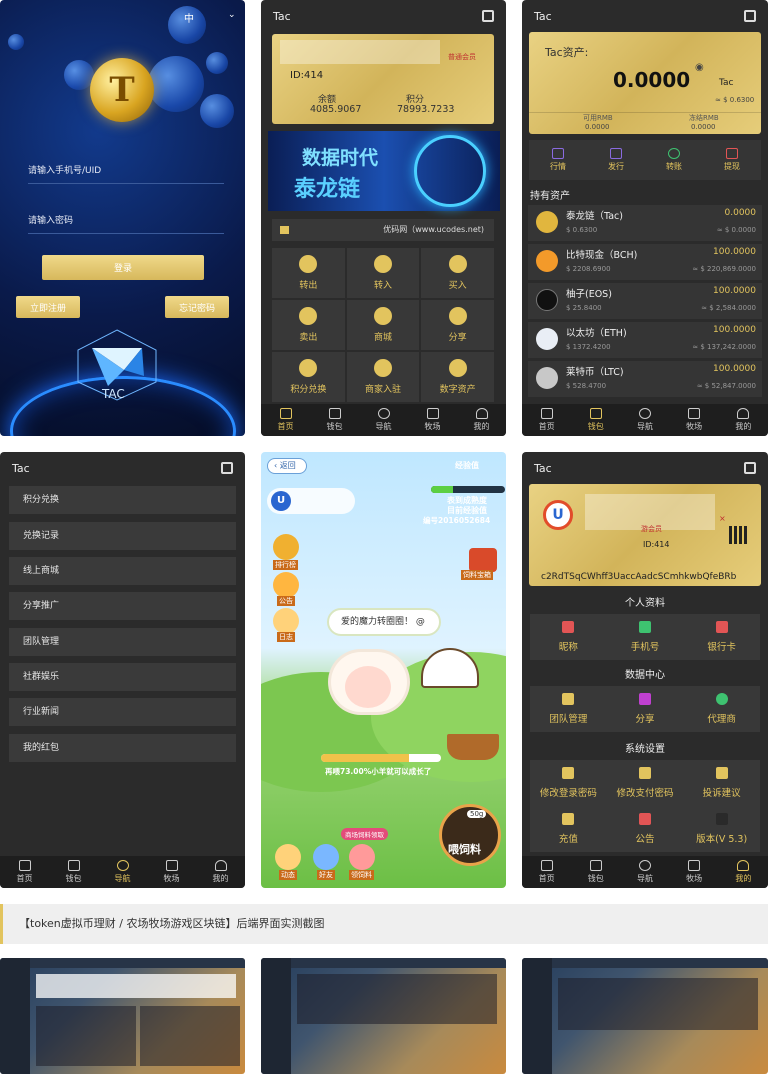 The image size is (768, 1082). I want to click on trophy-icon, so click(286, 547).